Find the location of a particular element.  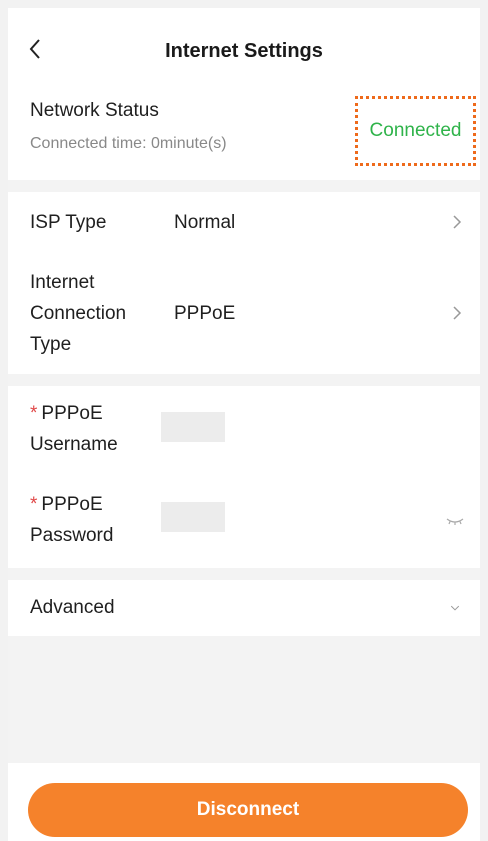

password-visibility-toggle is located at coordinates (455, 520).